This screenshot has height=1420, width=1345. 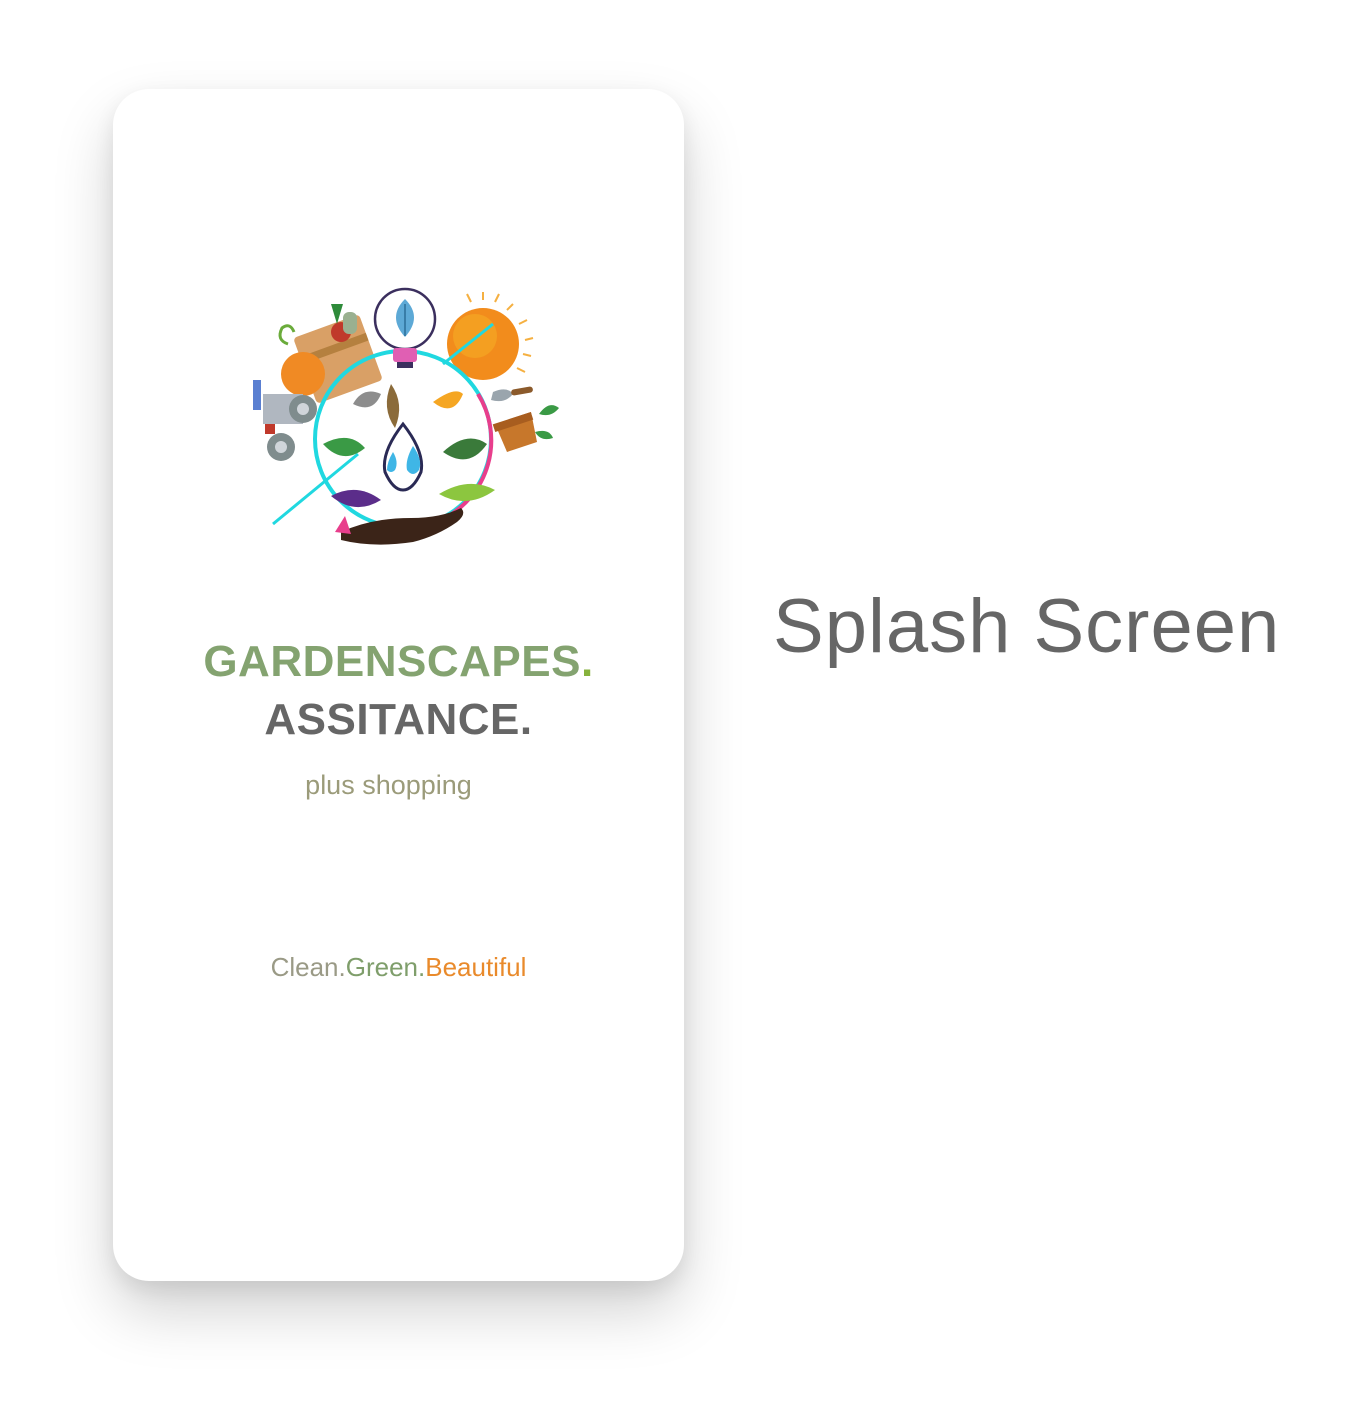 I want to click on app-subtitle: plus shopping, so click(x=388, y=785).